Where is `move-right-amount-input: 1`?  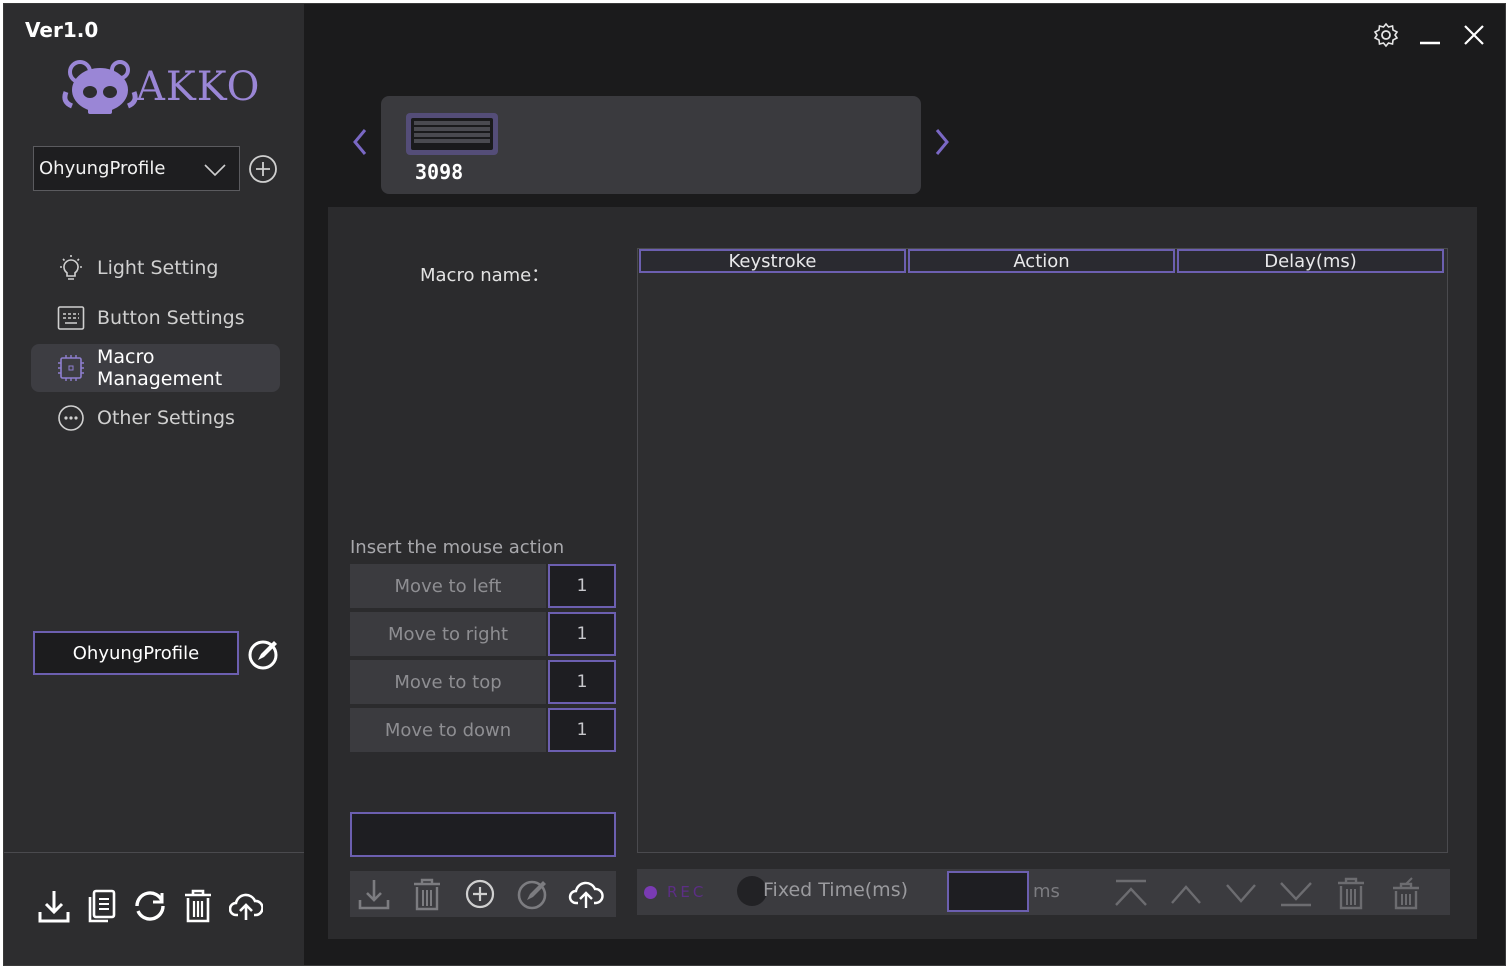 move-right-amount-input: 1 is located at coordinates (582, 634).